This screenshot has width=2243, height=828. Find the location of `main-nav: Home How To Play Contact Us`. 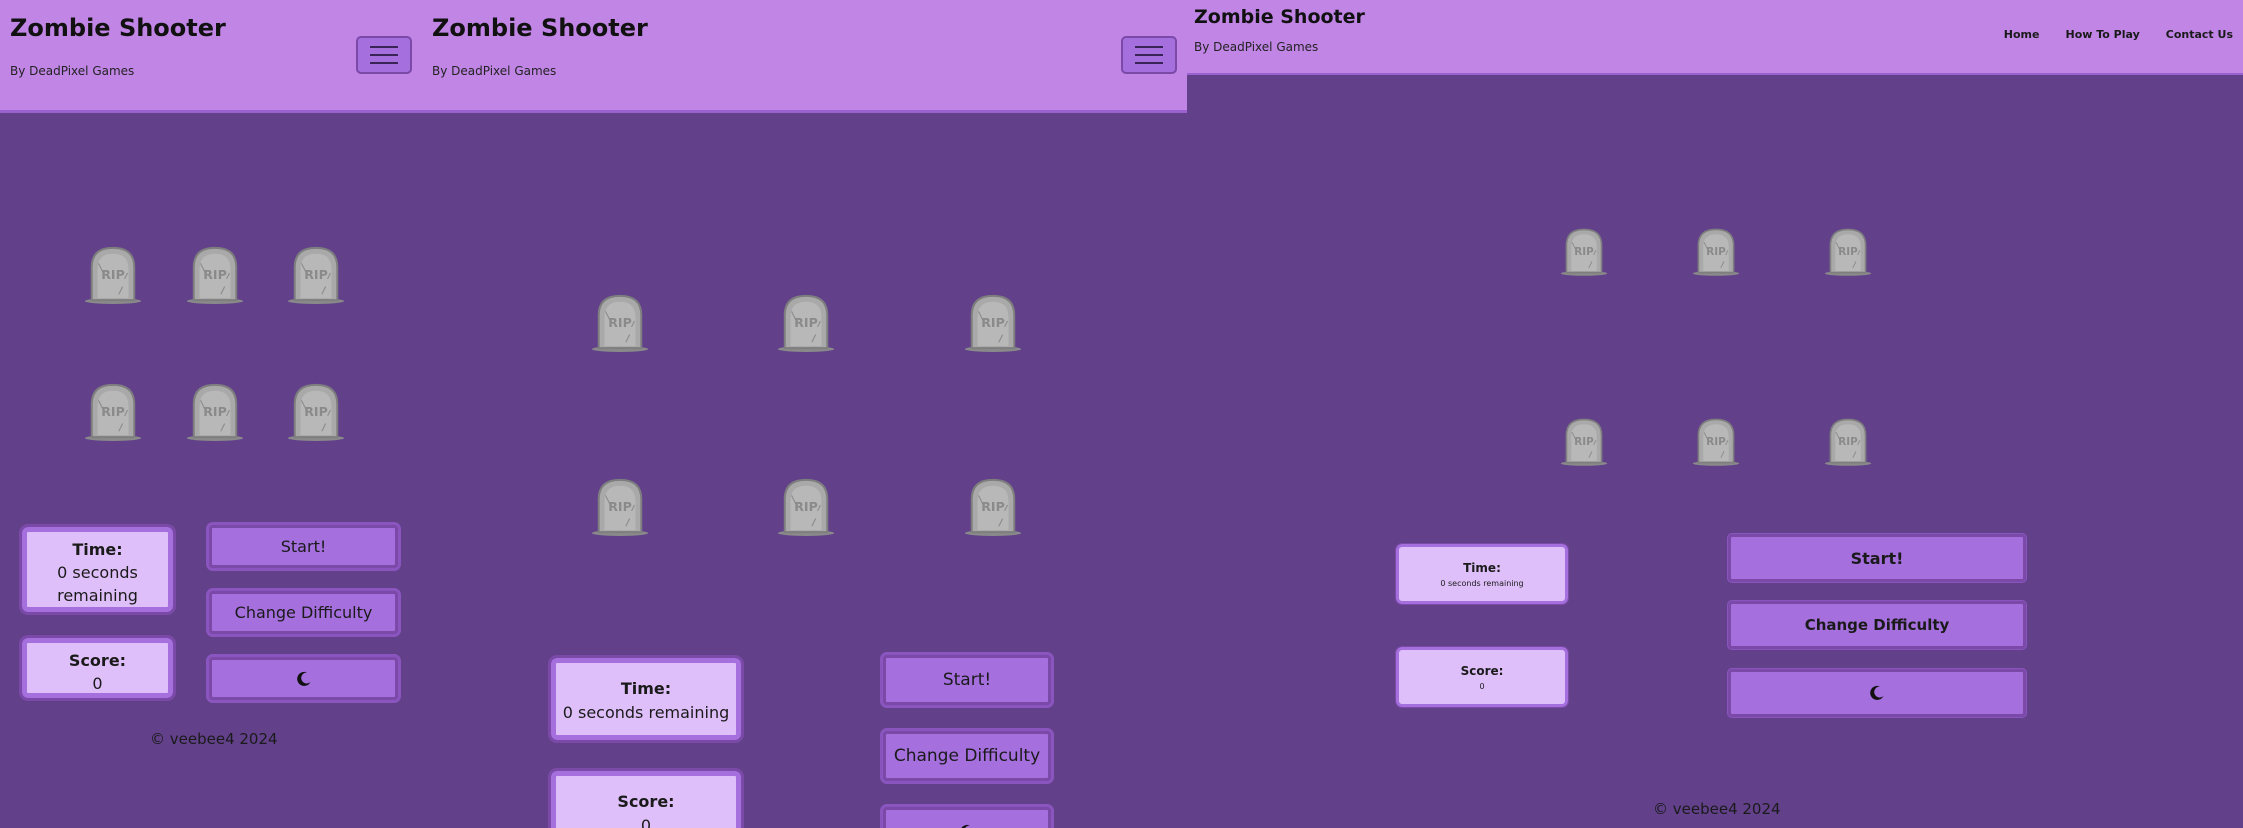

main-nav: Home How To Play Contact Us is located at coordinates (2118, 34).